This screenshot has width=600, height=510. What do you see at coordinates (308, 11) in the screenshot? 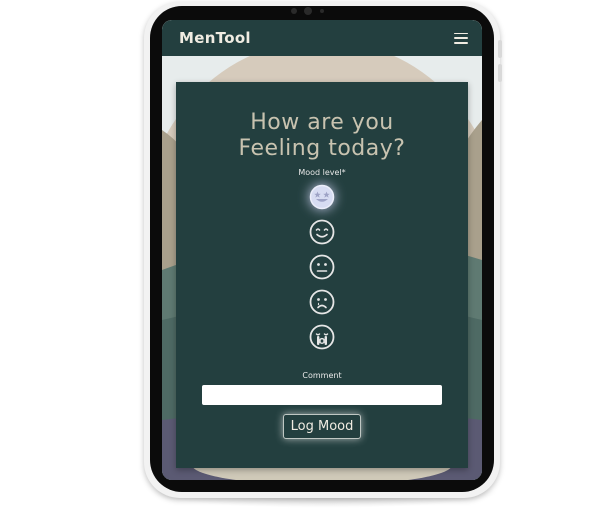
I see `camera-lens` at bounding box center [308, 11].